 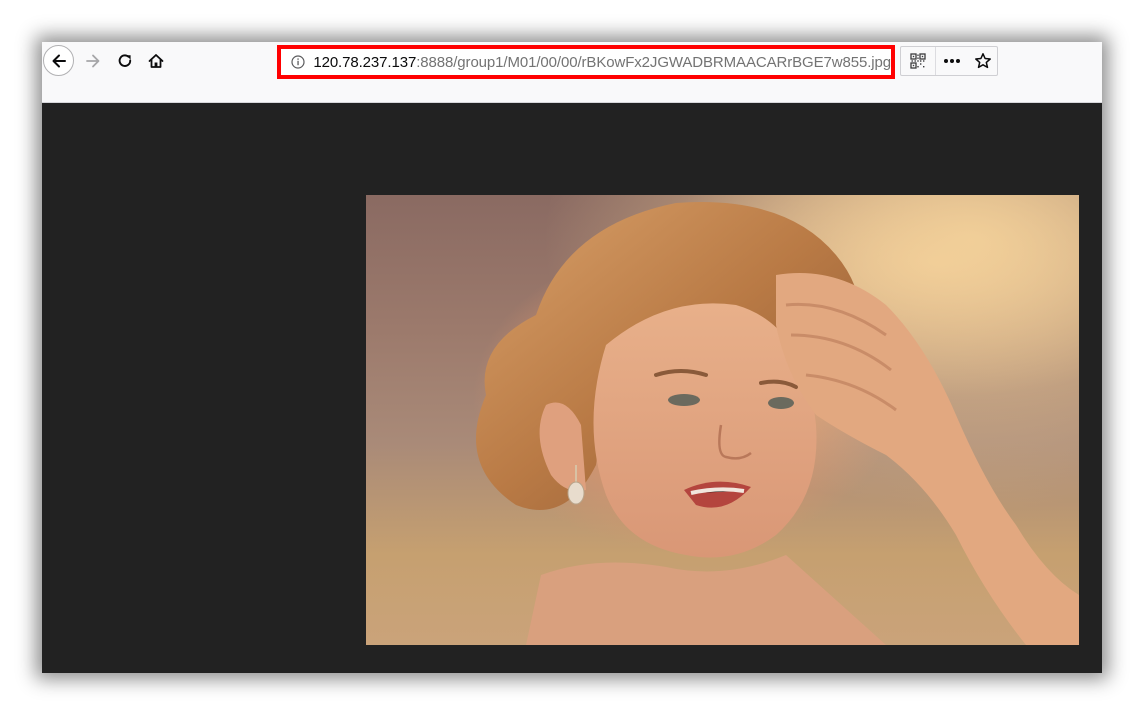 I want to click on info-icon, so click(x=298, y=62).